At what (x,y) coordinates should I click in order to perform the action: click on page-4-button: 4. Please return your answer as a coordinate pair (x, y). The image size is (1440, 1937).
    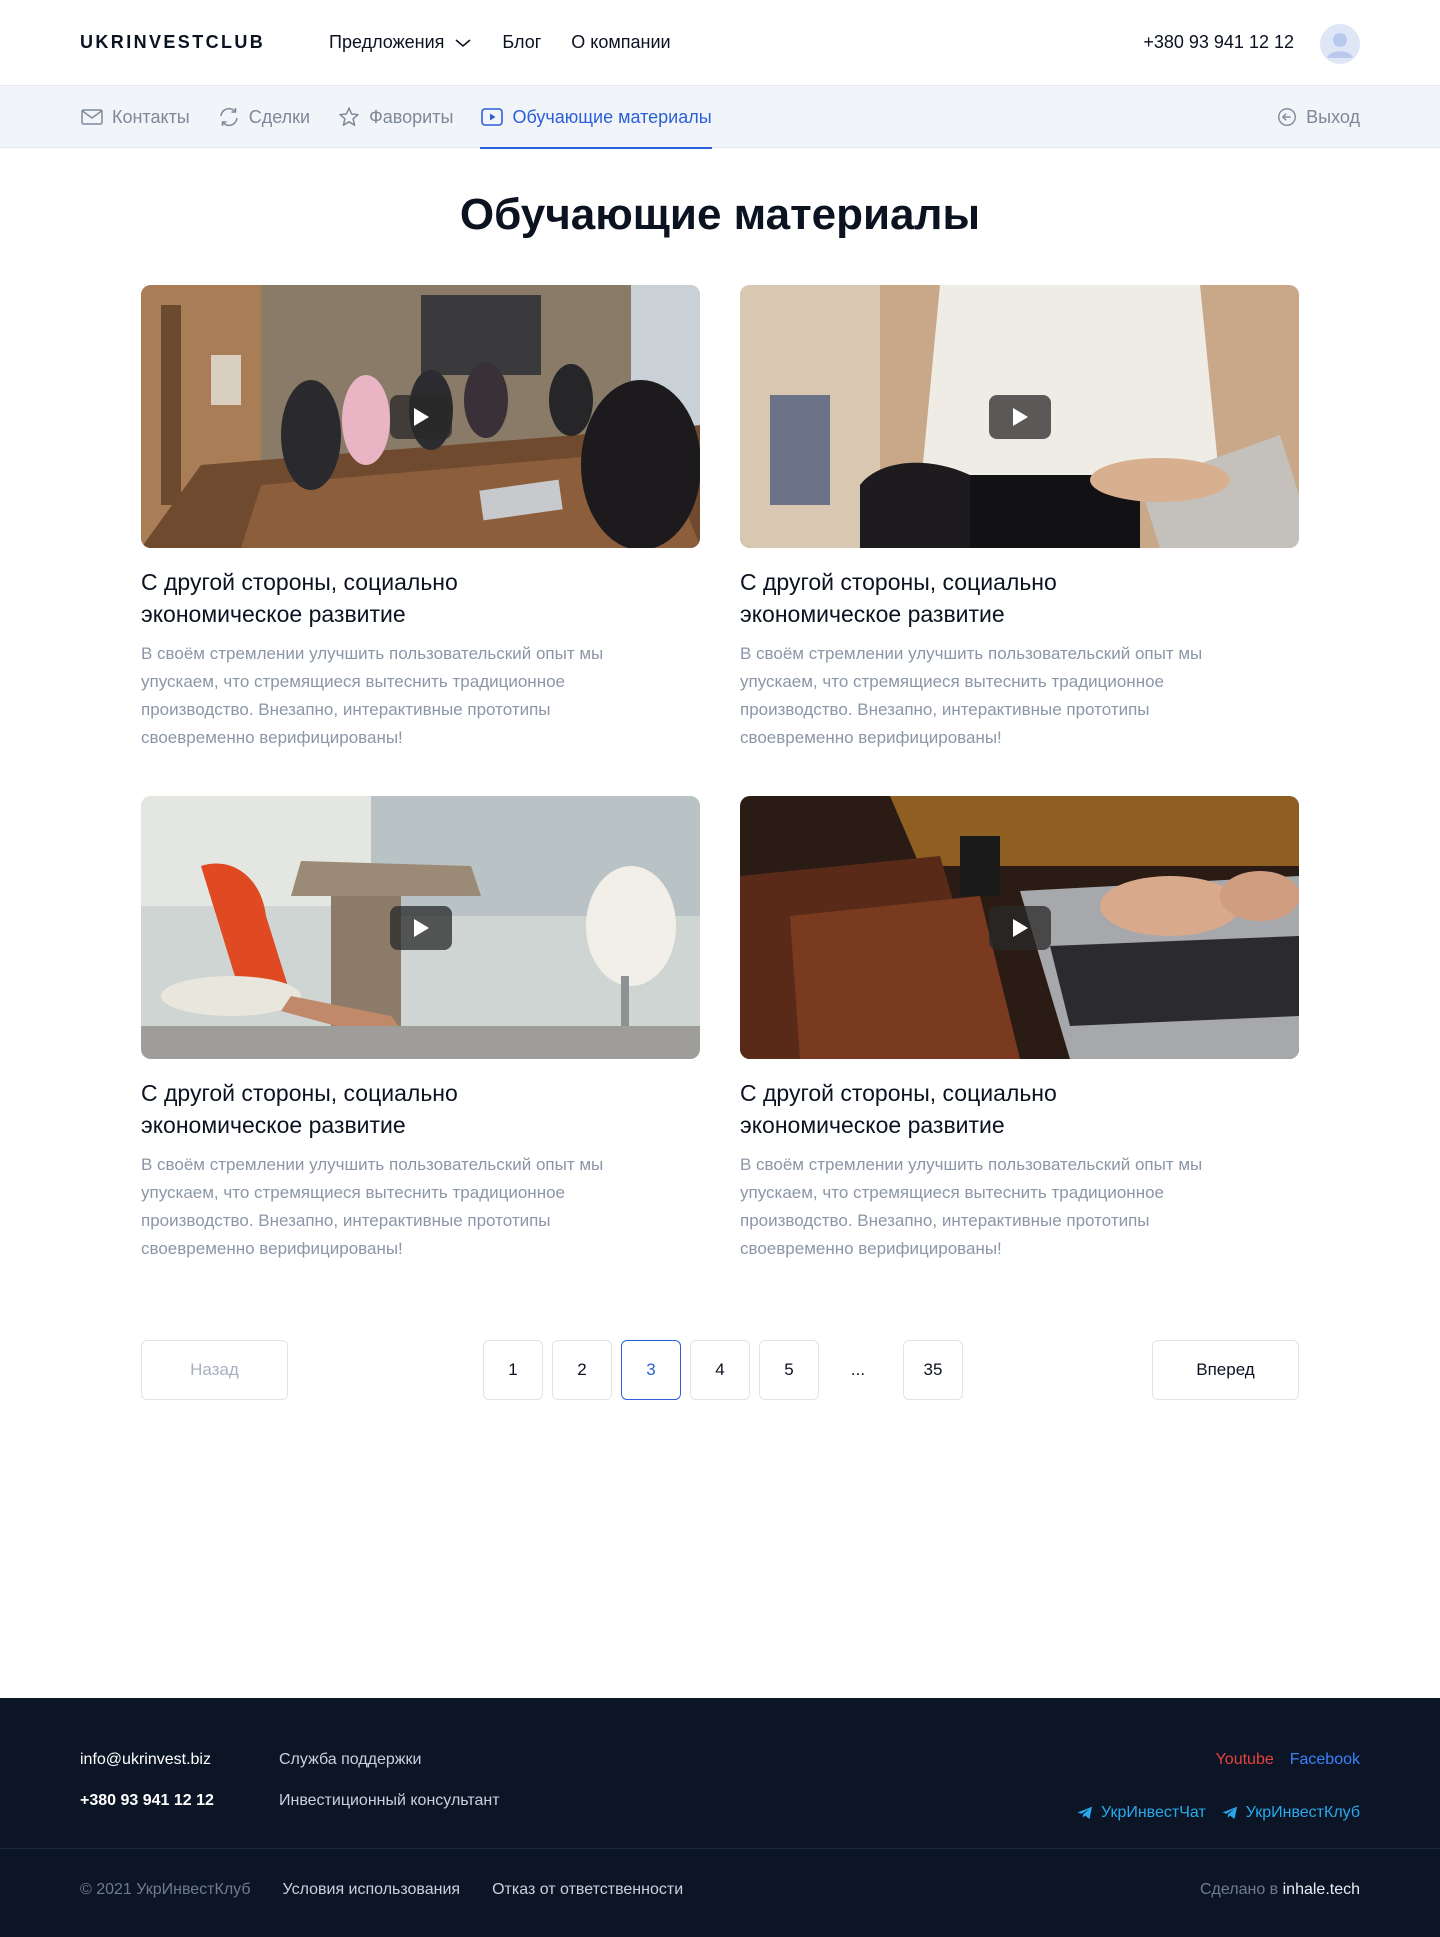
    Looking at the image, I should click on (720, 1370).